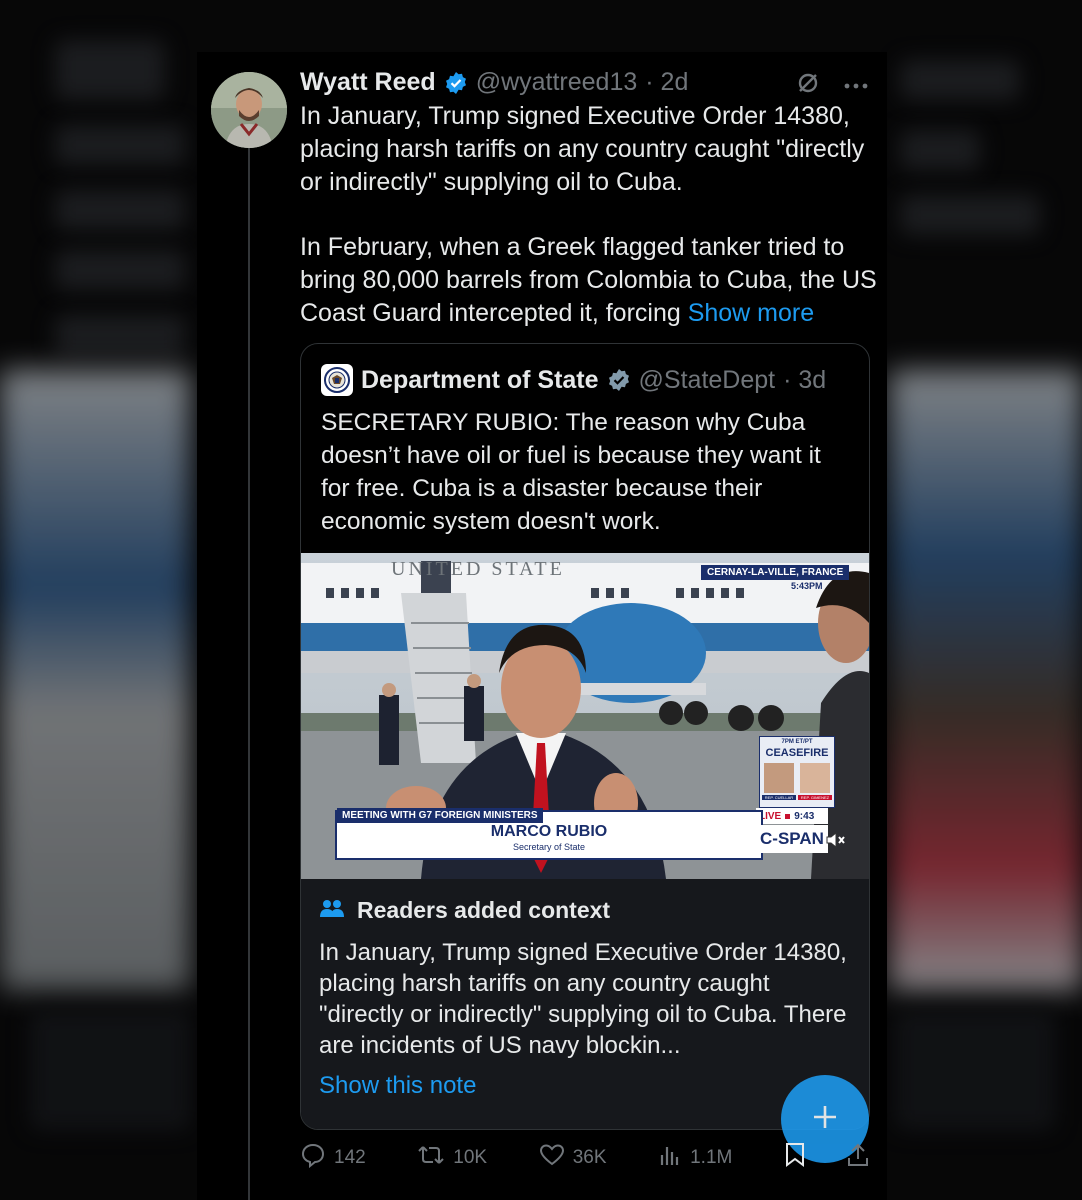 This screenshot has width=1082, height=1200. Describe the element at coordinates (337, 380) in the screenshot. I see `state-department-seal-icon` at that location.